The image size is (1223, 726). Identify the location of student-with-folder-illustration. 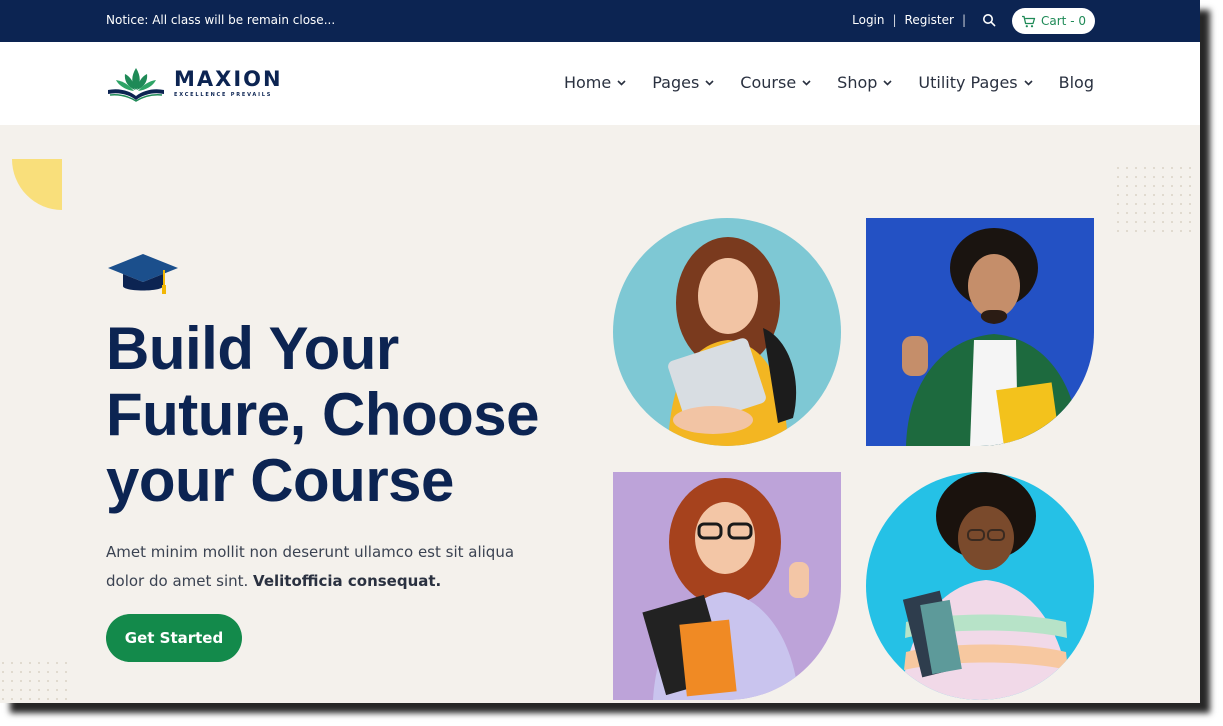
(980, 332).